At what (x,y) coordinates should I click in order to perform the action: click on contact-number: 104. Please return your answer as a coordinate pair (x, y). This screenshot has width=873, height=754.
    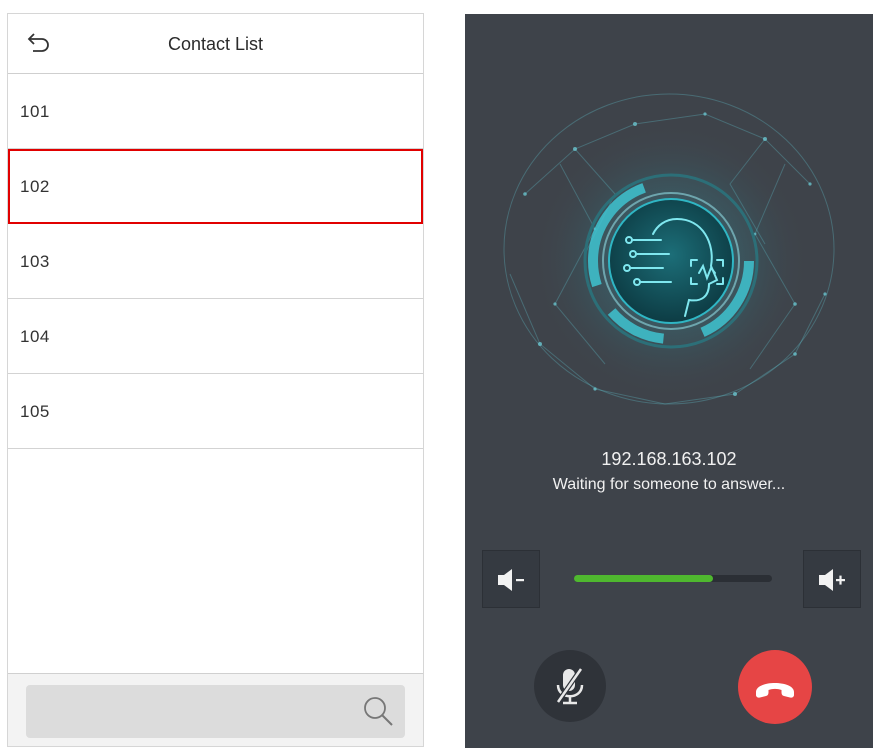
    Looking at the image, I should click on (35, 336).